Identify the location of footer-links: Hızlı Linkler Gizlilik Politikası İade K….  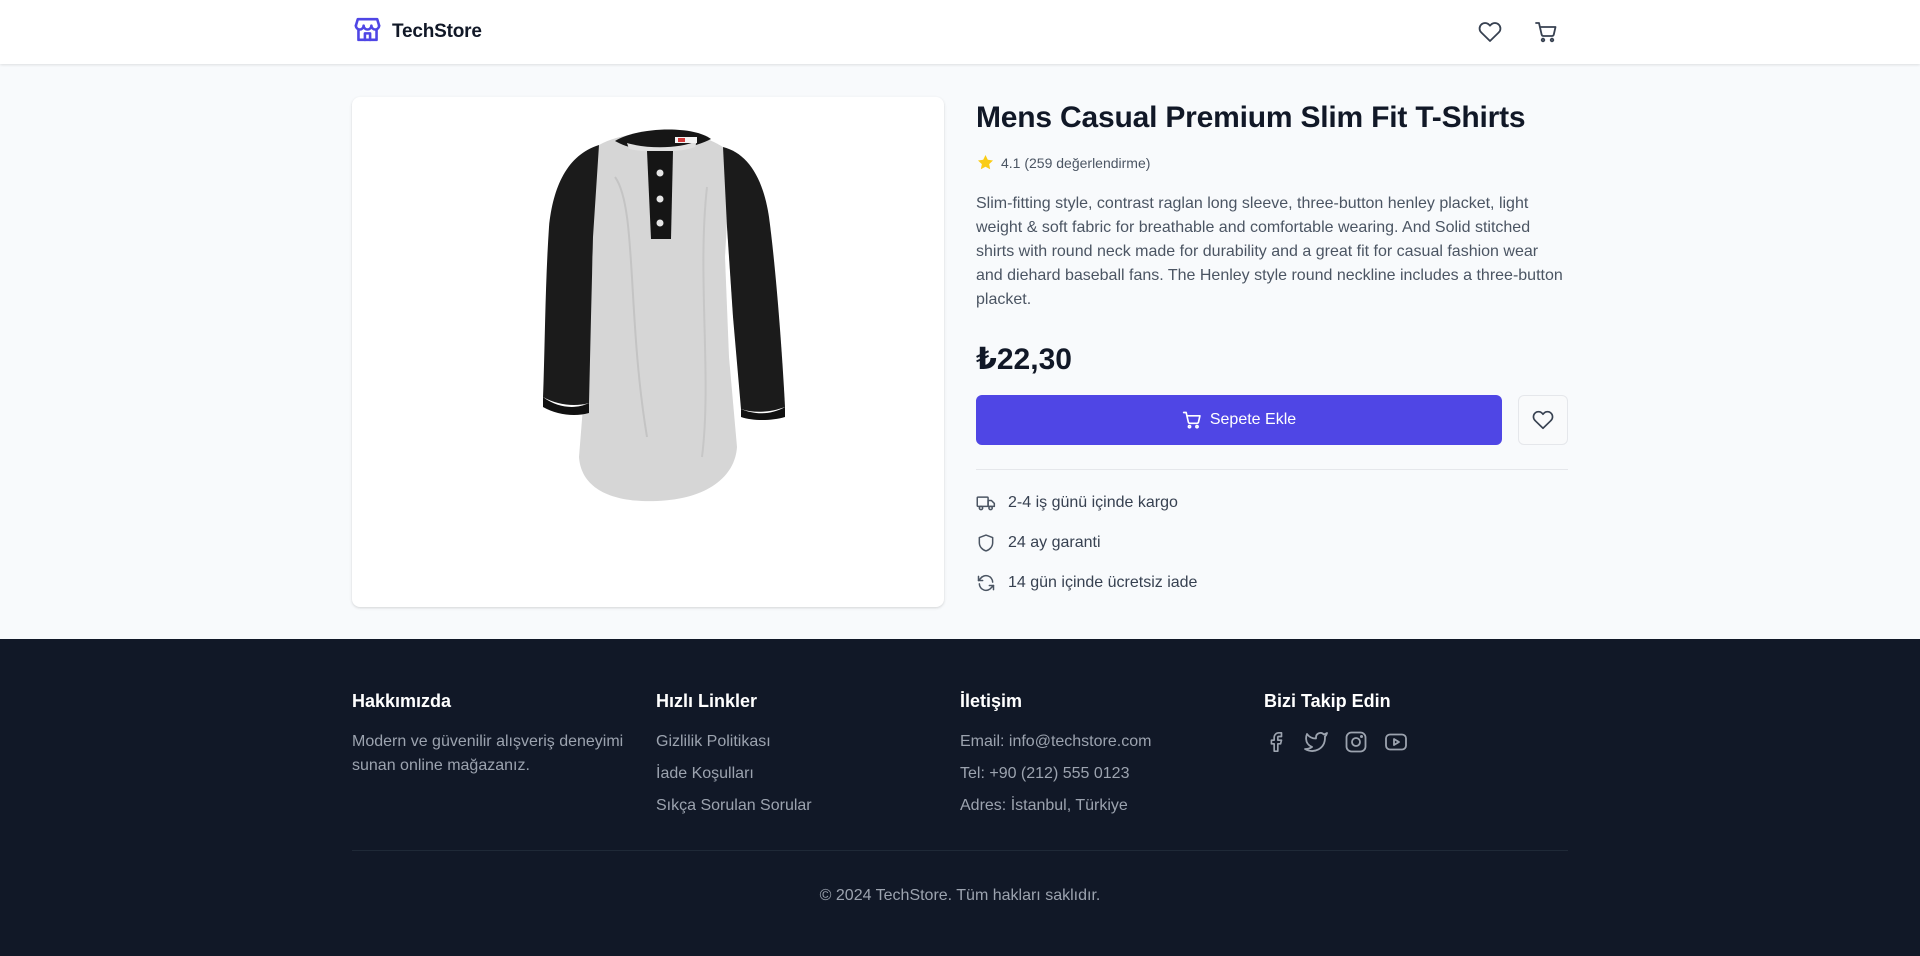
(808, 758).